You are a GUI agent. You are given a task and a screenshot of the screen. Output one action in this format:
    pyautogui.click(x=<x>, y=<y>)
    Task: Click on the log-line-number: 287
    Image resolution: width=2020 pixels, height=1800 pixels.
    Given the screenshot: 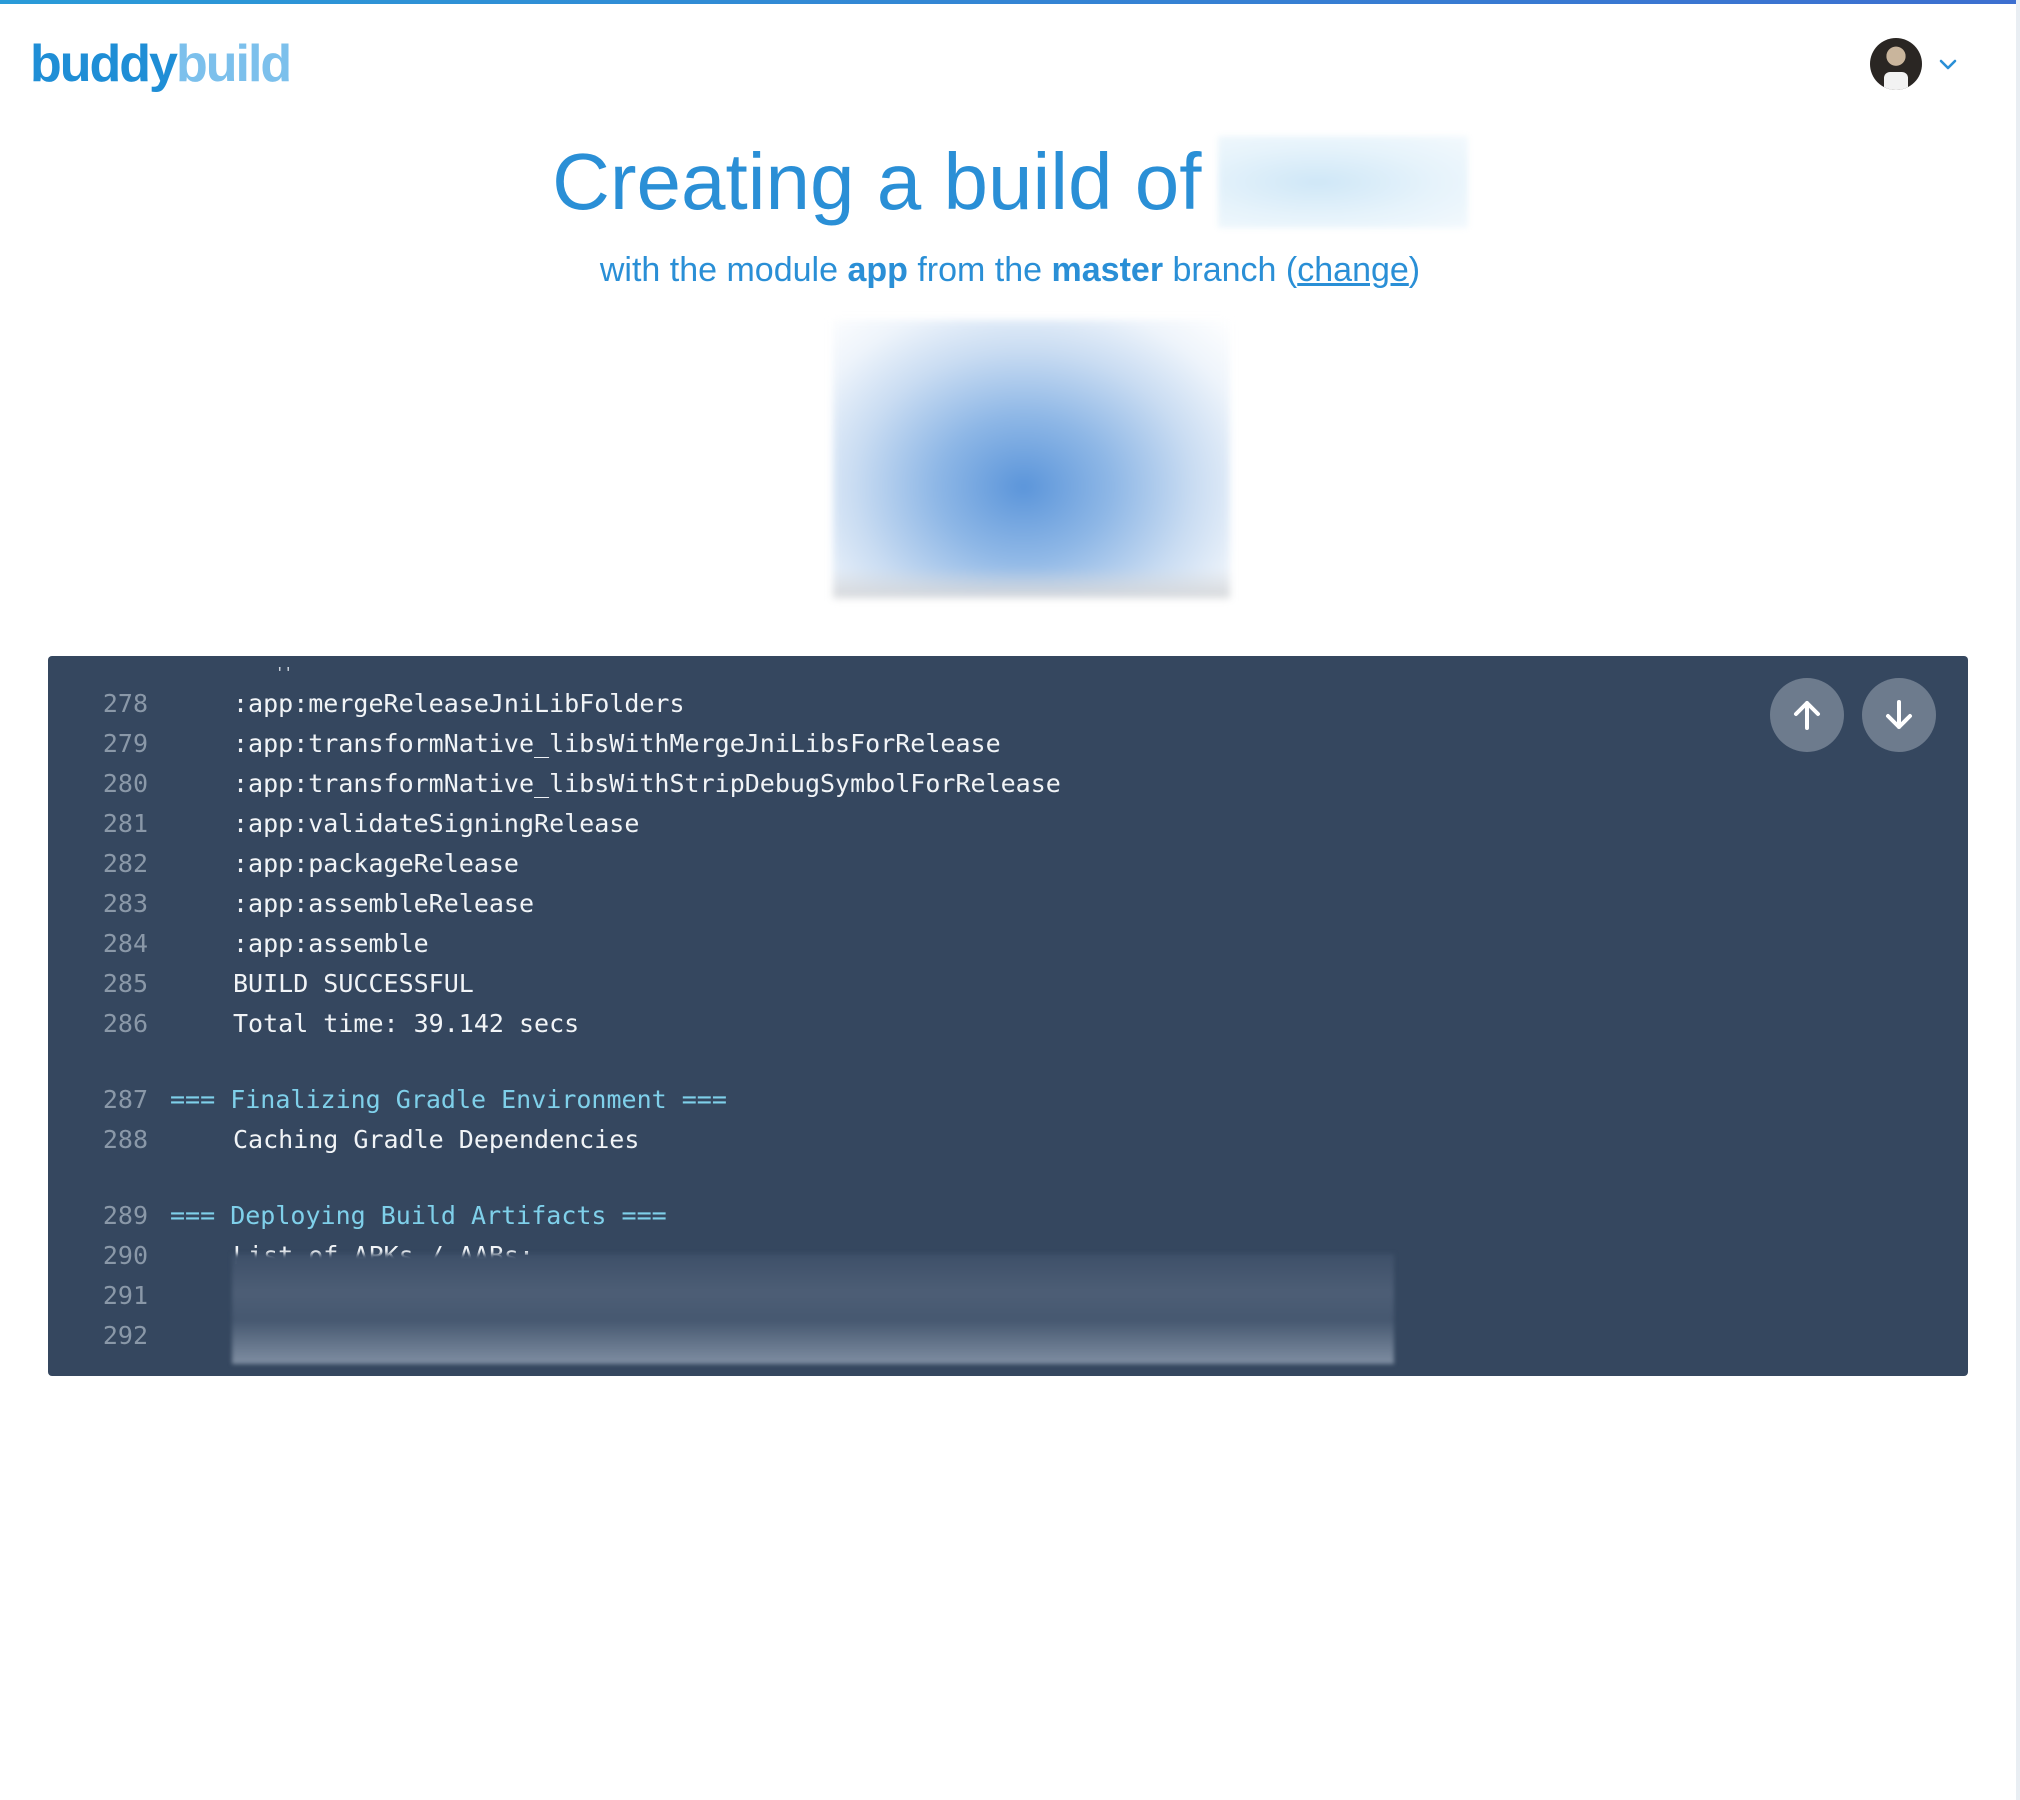 What is the action you would take?
    pyautogui.click(x=125, y=1099)
    